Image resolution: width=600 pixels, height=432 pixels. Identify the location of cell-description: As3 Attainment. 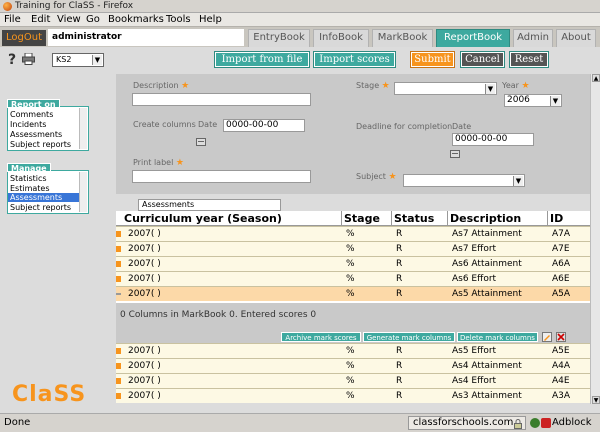
(487, 396).